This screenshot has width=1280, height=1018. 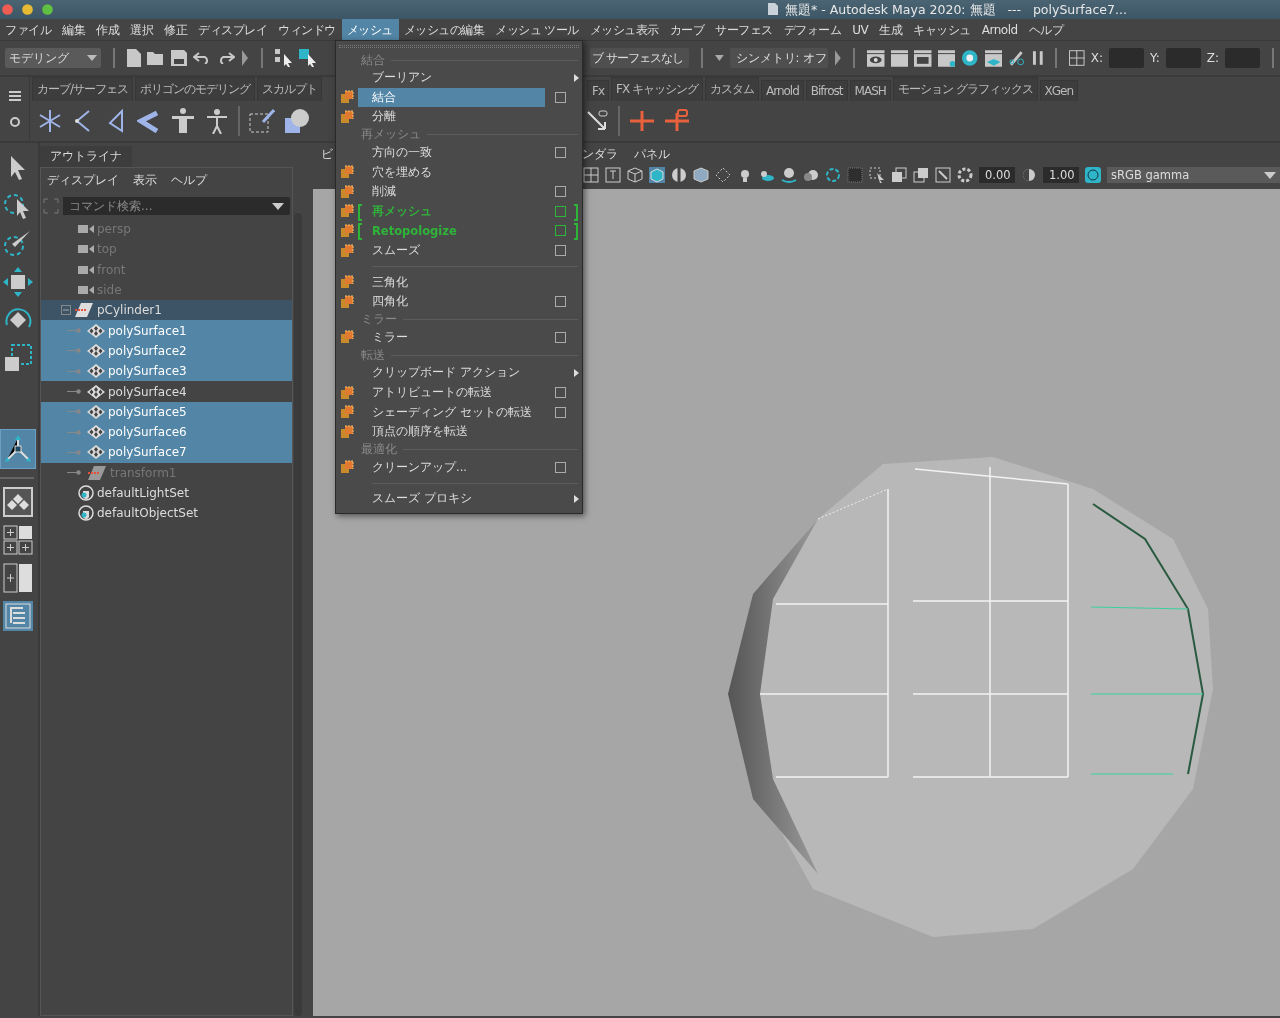 I want to click on menu-item: メッシュ ツール, so click(x=537, y=29).